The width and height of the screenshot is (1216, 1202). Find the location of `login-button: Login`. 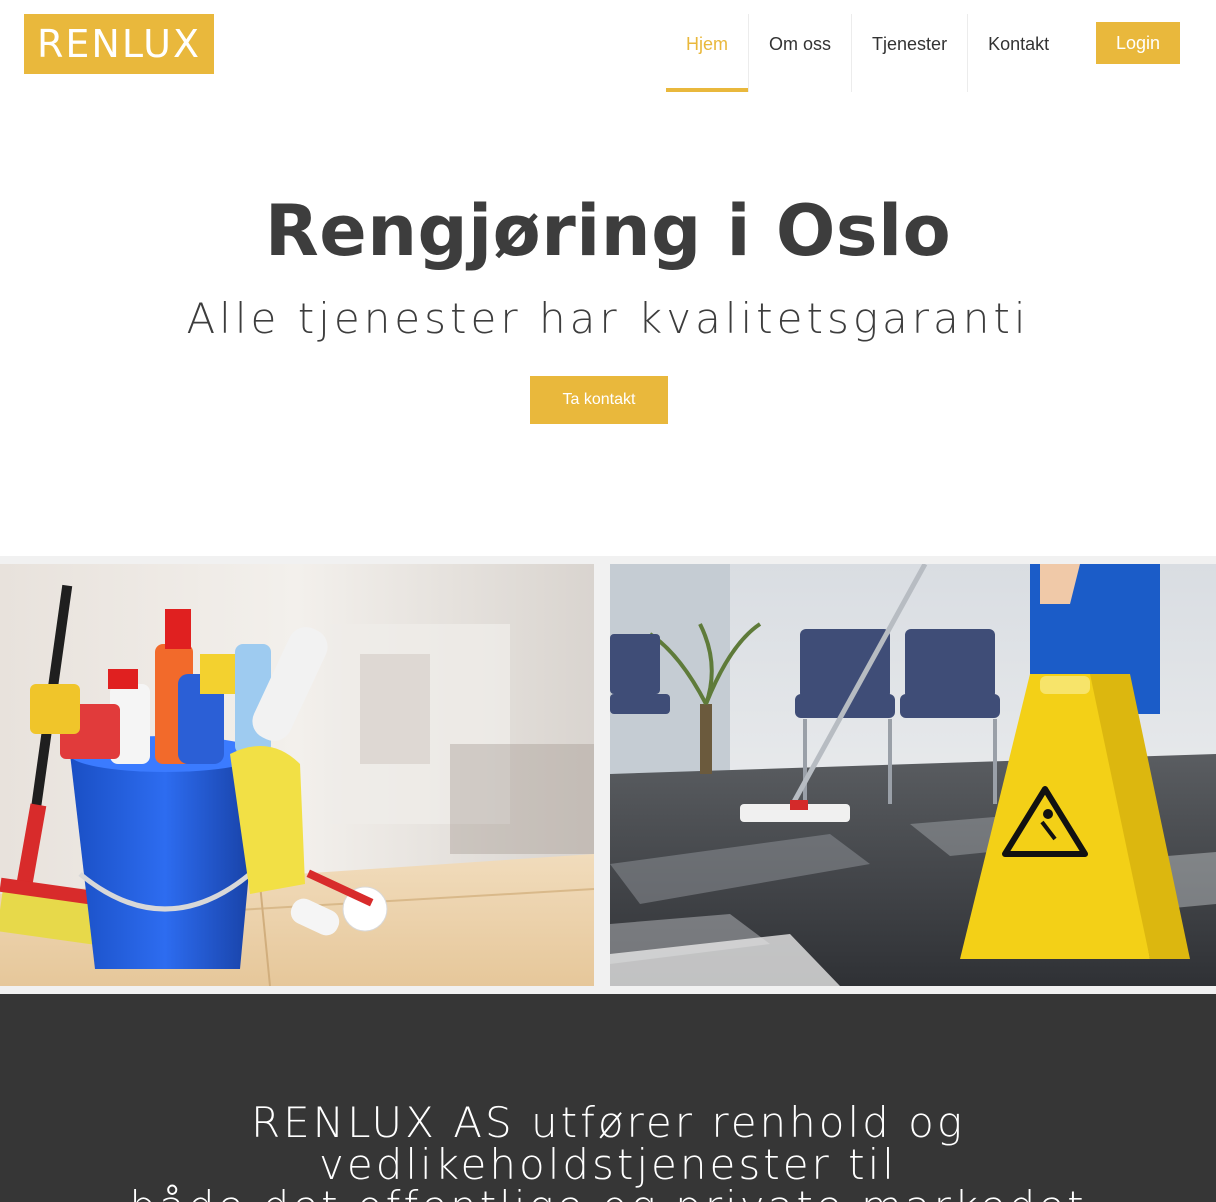

login-button: Login is located at coordinates (1138, 43).